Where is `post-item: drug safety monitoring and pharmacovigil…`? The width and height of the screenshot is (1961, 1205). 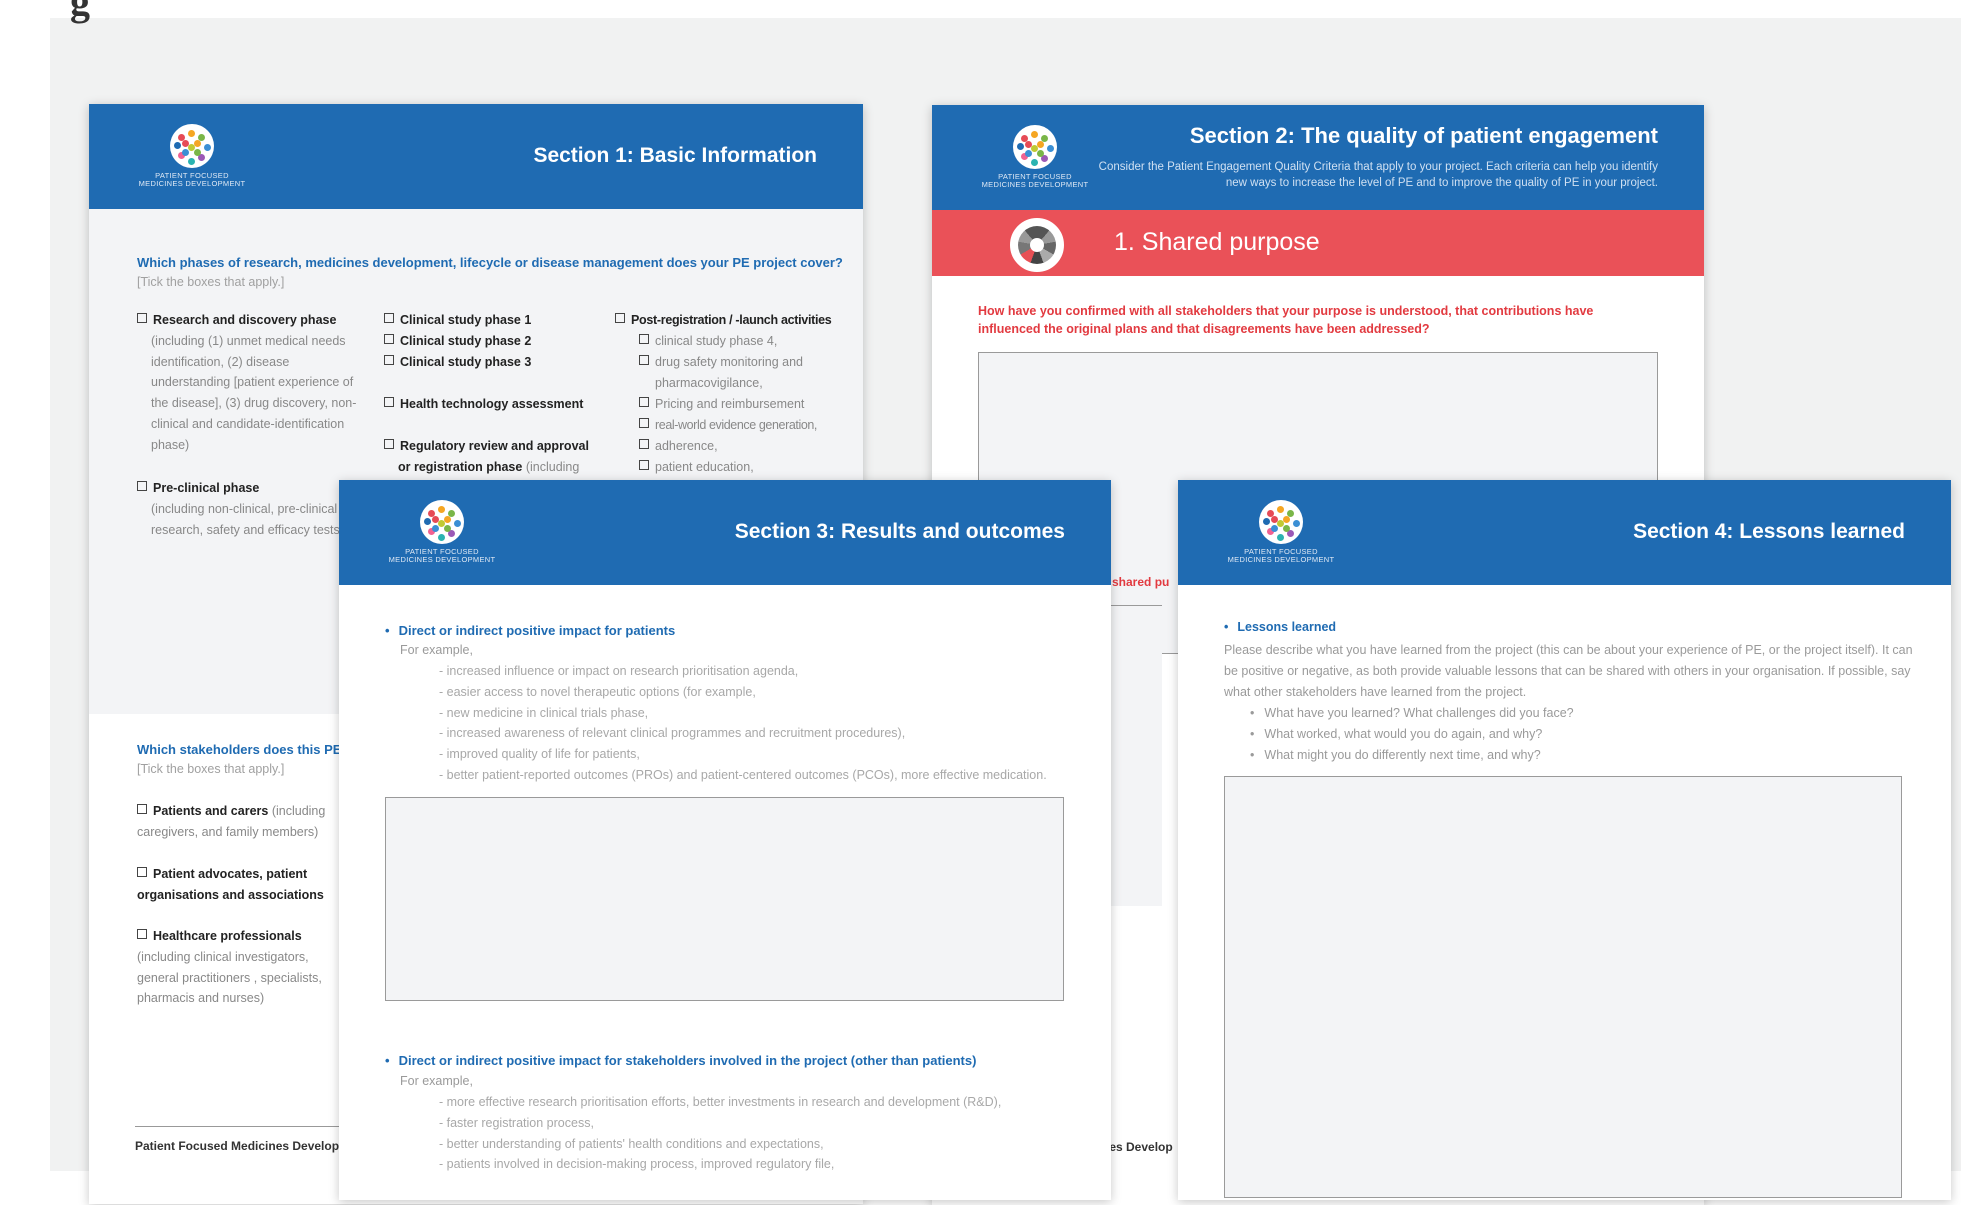
post-item: drug safety monitoring and pharmacovigil… is located at coordinates (739, 373).